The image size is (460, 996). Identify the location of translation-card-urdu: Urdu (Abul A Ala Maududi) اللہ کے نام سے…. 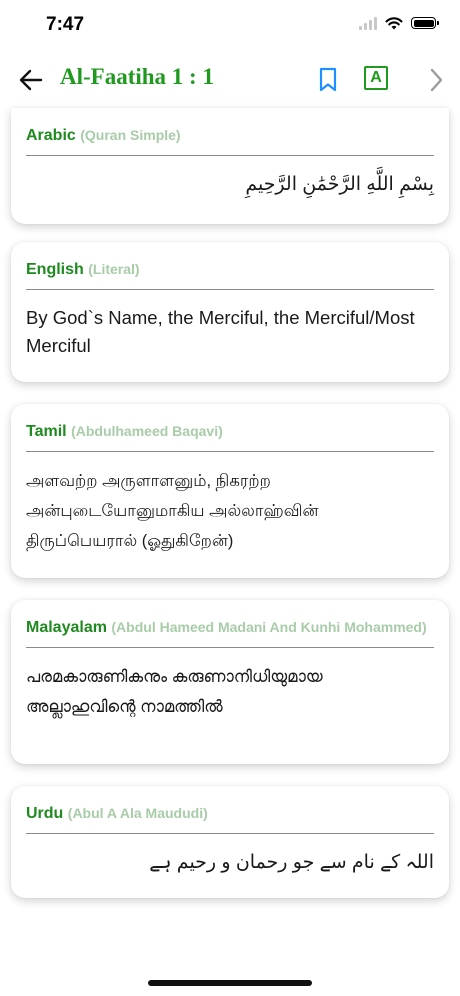
(230, 842).